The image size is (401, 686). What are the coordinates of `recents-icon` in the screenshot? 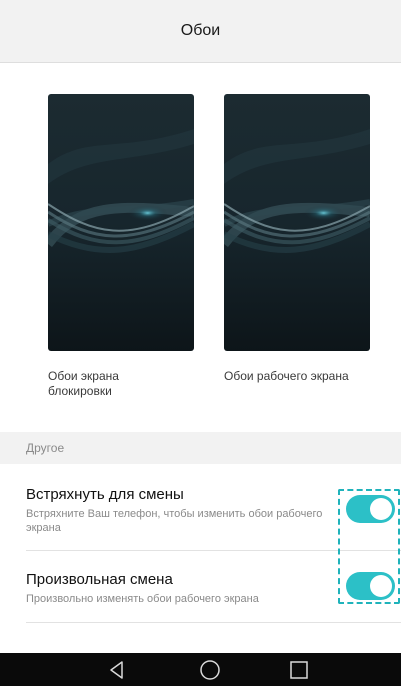 It's located at (299, 670).